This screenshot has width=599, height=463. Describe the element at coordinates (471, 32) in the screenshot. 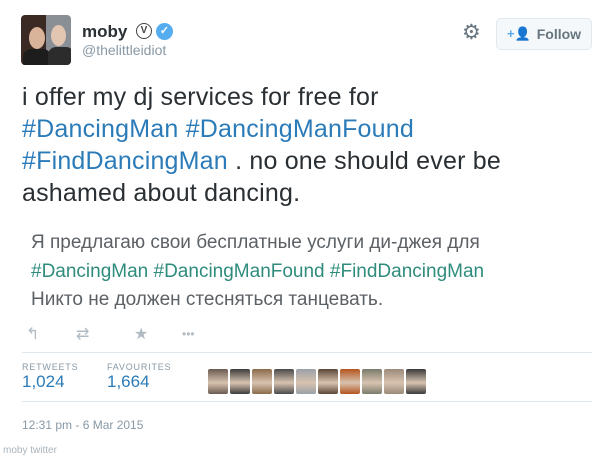

I see `gear-icon: ⚙` at that location.